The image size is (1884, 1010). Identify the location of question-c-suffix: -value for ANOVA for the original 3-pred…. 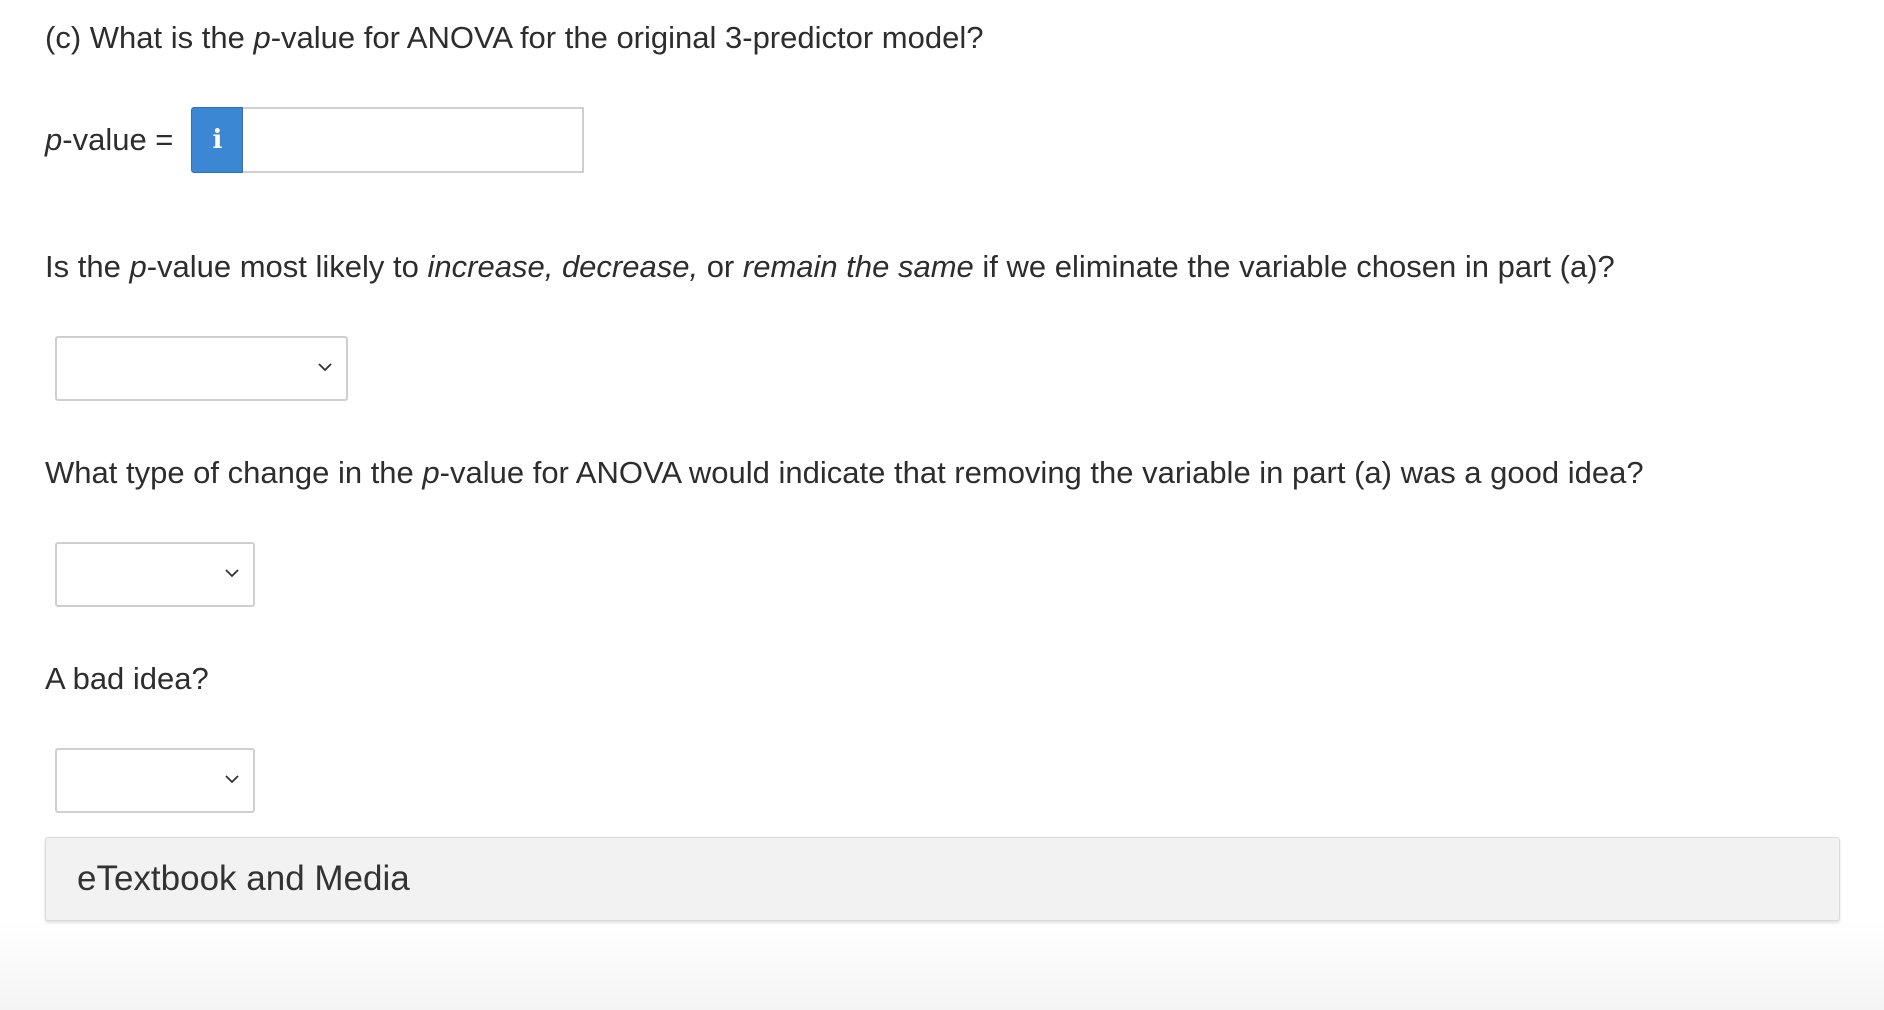
(627, 37).